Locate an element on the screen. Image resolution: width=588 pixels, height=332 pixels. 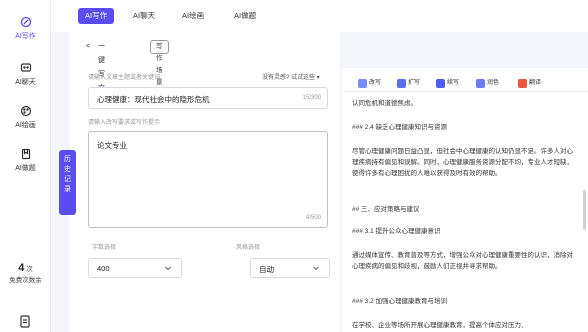
expand-button: 扩写 is located at coordinates (408, 83).